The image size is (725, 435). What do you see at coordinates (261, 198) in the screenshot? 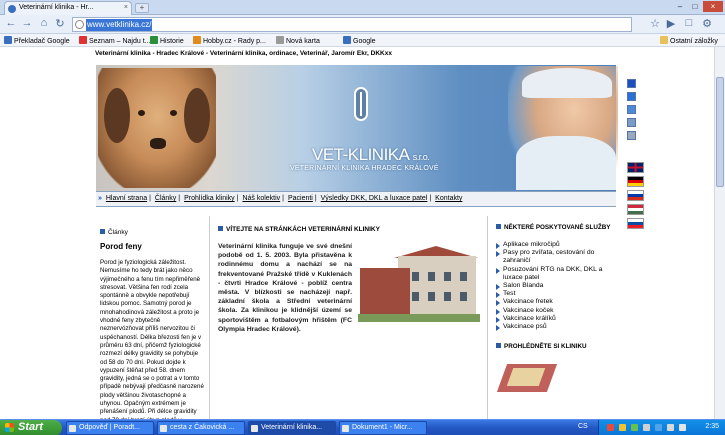
I see `menu-team: Náš kolektiv` at bounding box center [261, 198].